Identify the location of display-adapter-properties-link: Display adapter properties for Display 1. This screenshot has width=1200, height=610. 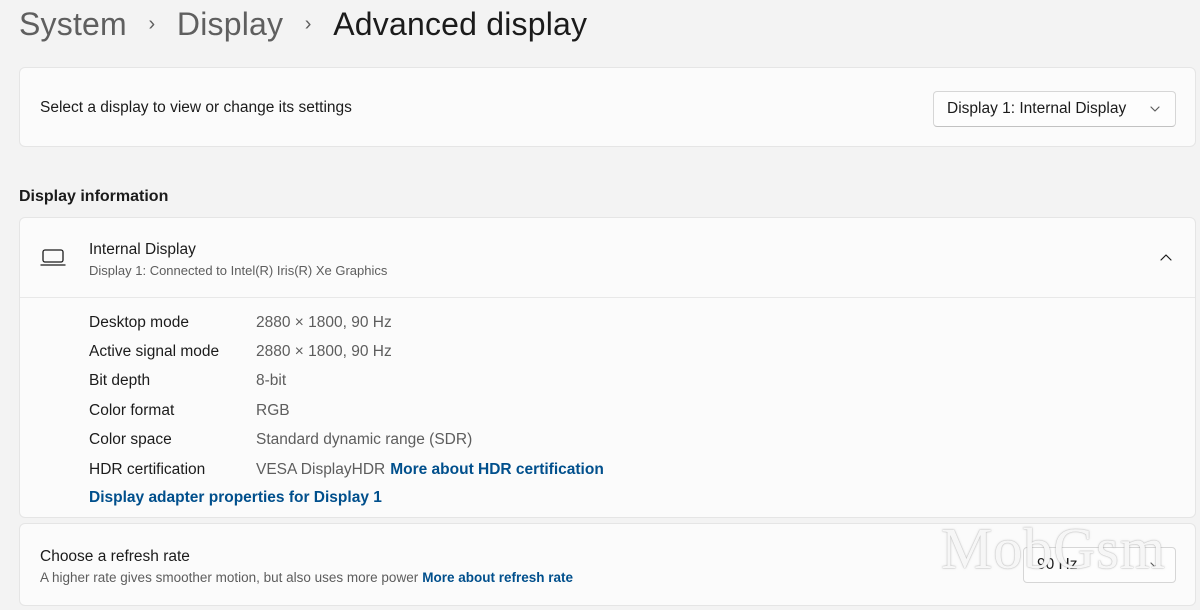
(235, 498).